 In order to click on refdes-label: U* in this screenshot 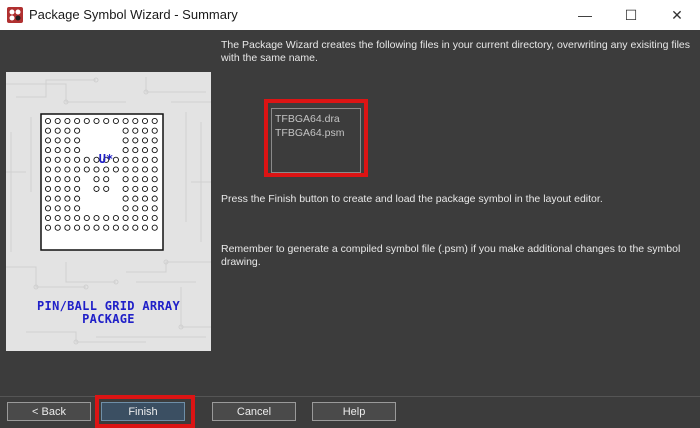, I will do `click(106, 159)`.